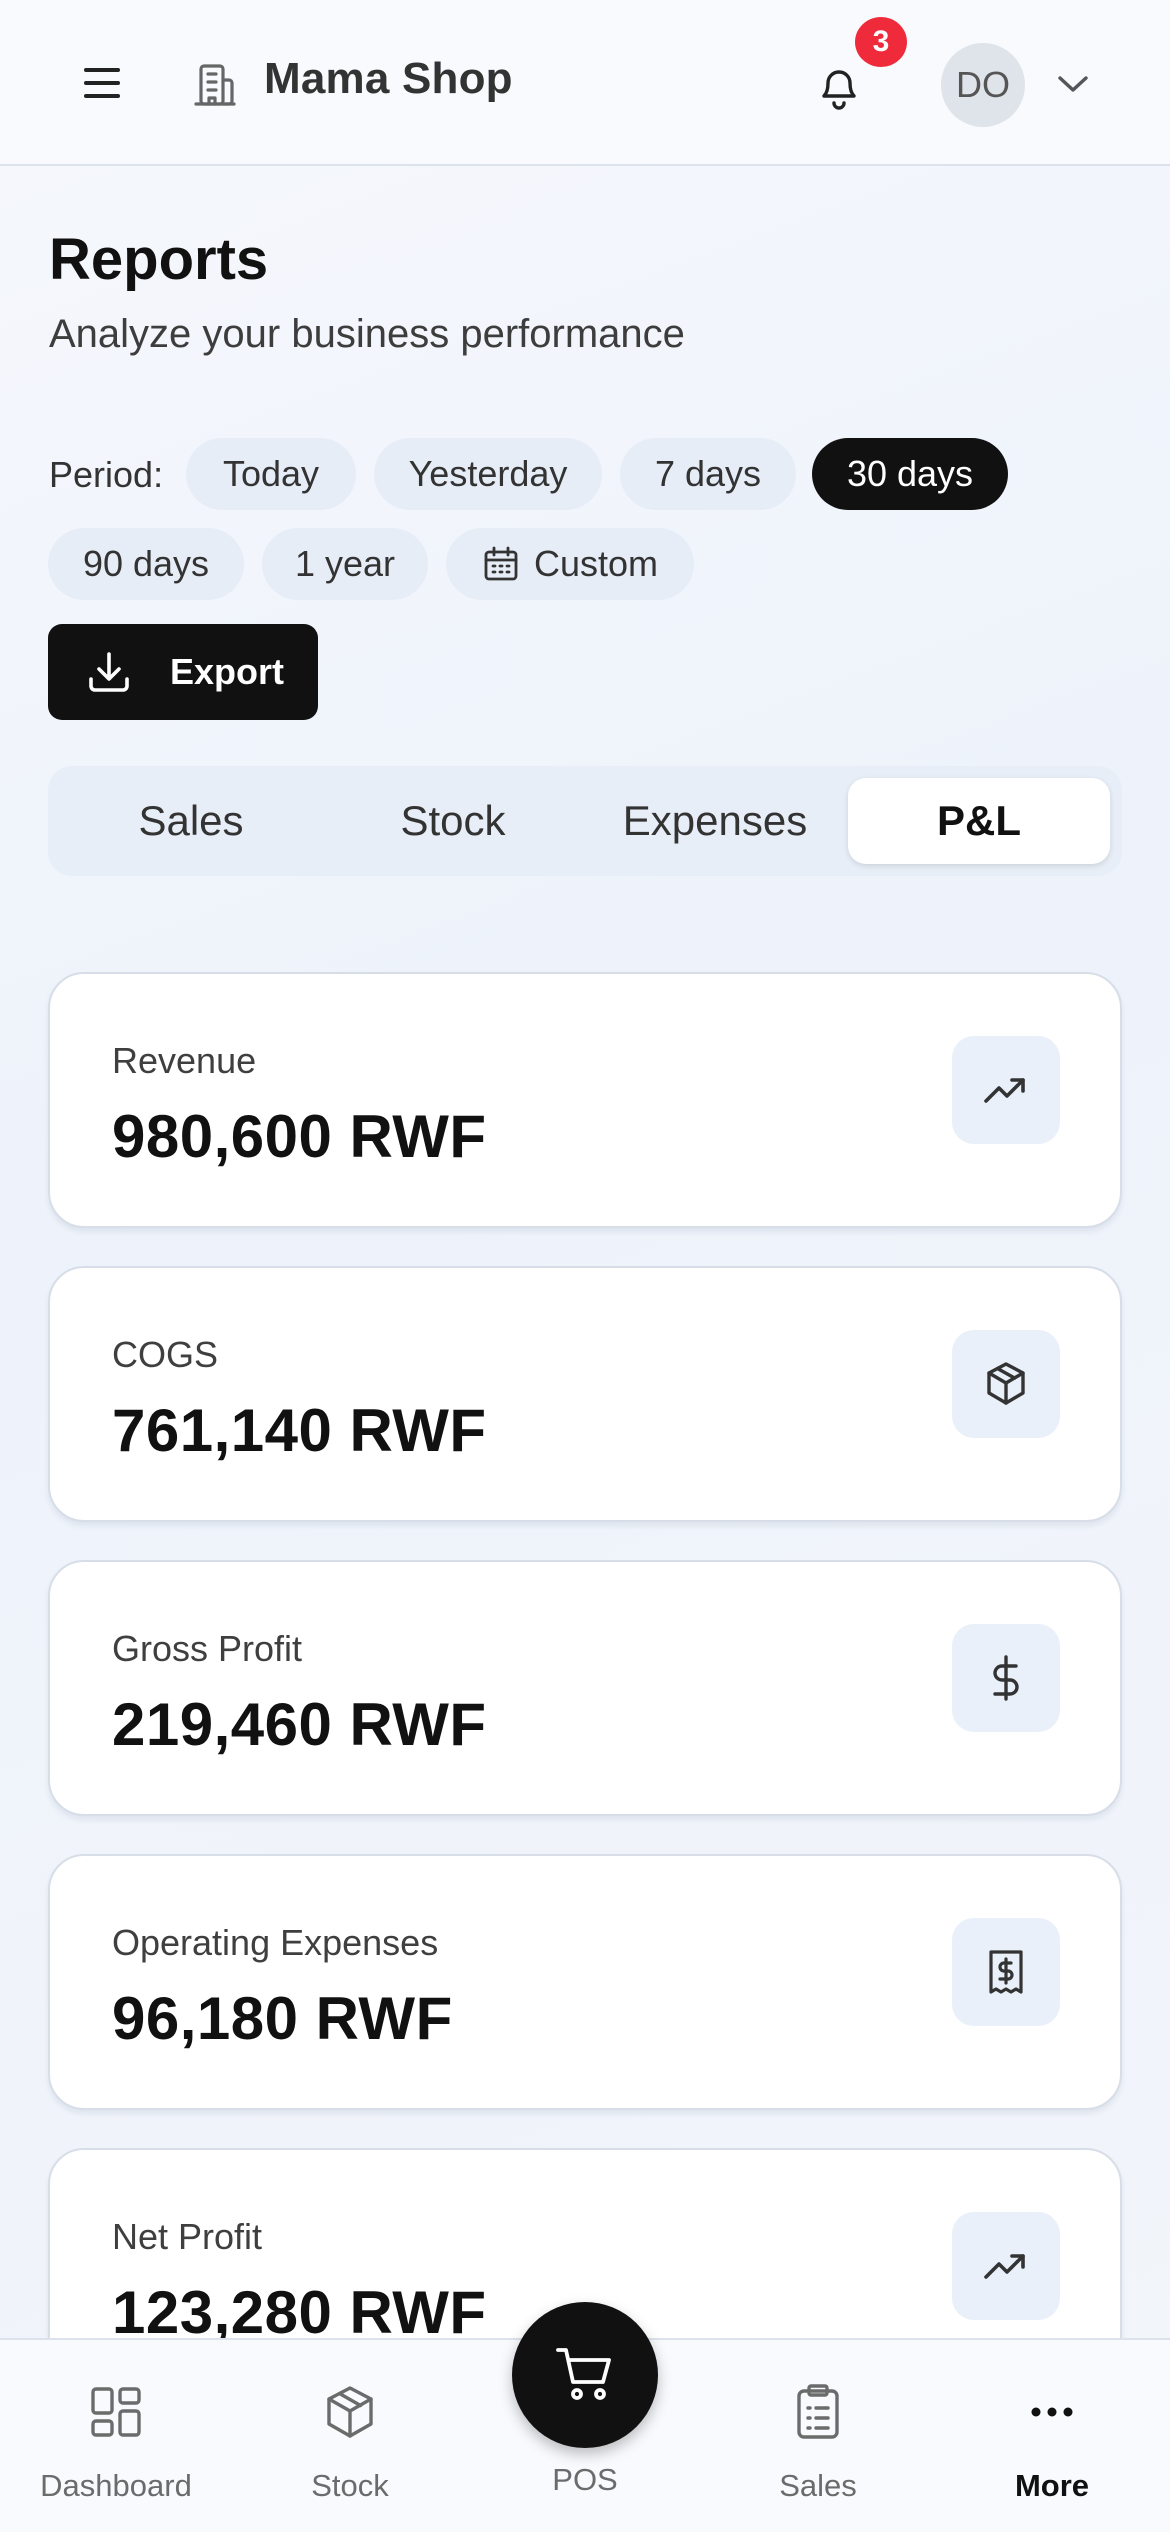  Describe the element at coordinates (116, 2485) in the screenshot. I see `nav-label: Dashboard` at that location.